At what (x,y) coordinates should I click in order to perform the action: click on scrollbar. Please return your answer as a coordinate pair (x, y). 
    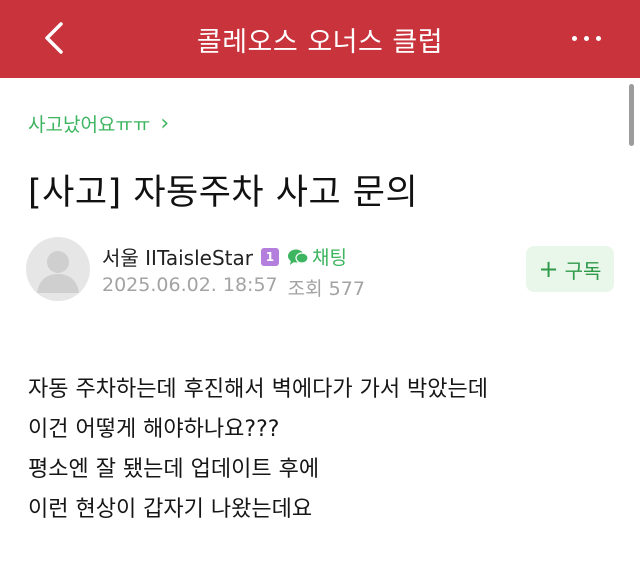
    Looking at the image, I should click on (631, 115).